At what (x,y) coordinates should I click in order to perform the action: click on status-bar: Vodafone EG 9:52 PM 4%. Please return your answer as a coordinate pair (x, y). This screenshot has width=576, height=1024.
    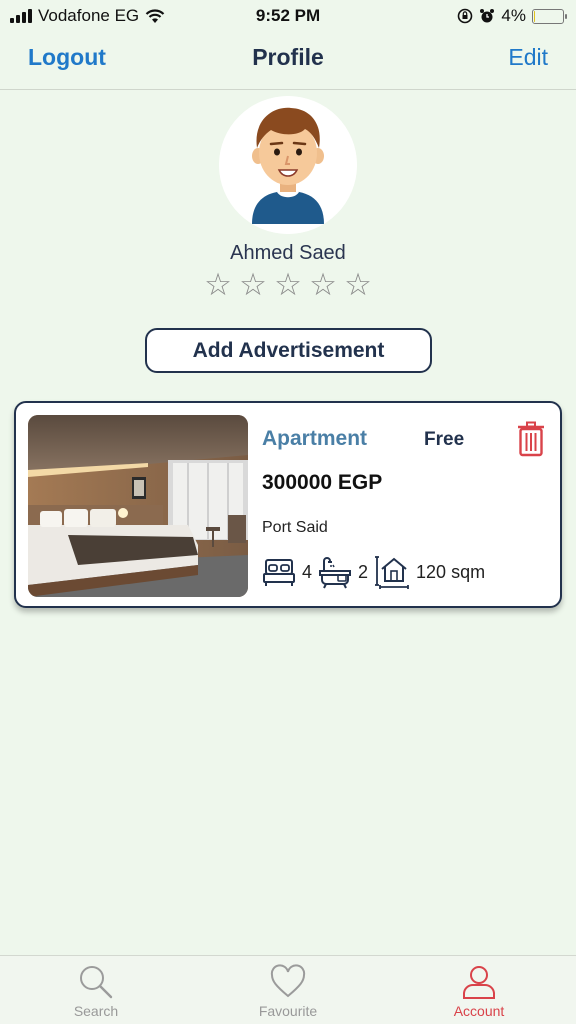
    Looking at the image, I should click on (288, 16).